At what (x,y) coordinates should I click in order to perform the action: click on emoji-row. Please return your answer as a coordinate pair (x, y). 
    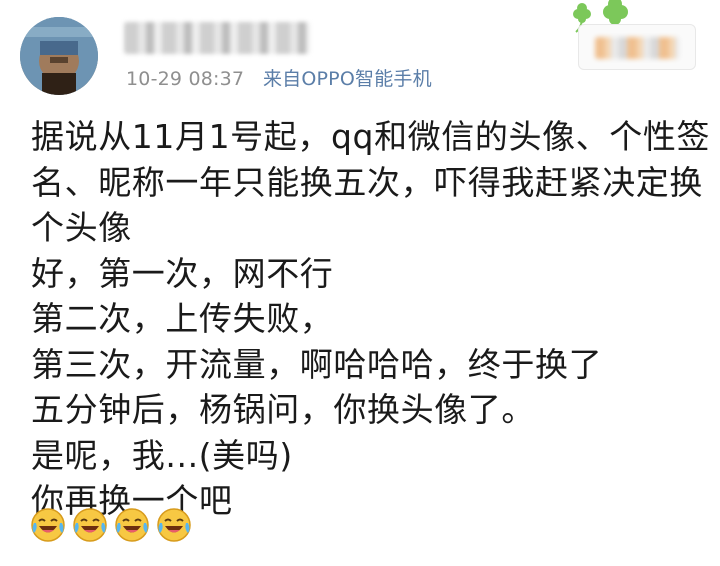
    Looking at the image, I should click on (111, 525).